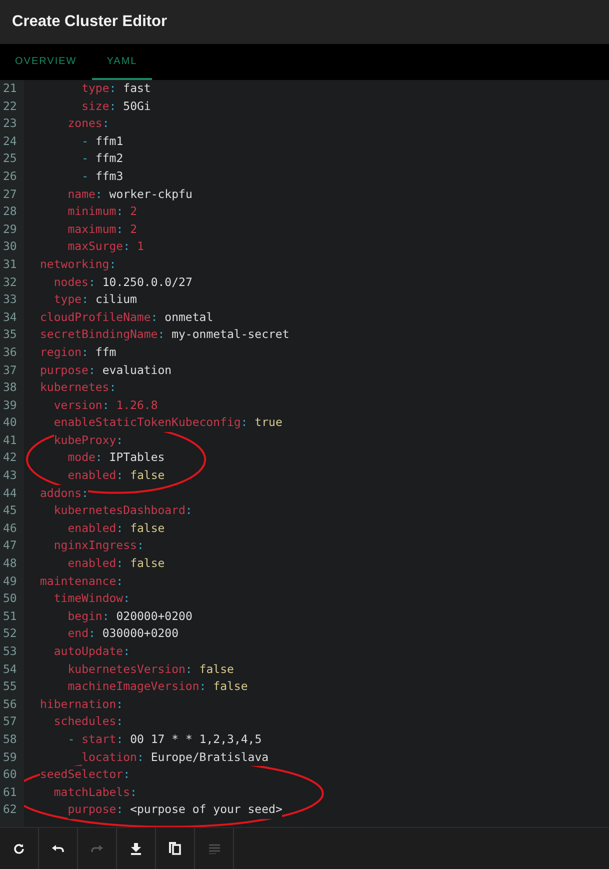 This screenshot has height=869, width=609. I want to click on line-number: 33, so click(10, 299).